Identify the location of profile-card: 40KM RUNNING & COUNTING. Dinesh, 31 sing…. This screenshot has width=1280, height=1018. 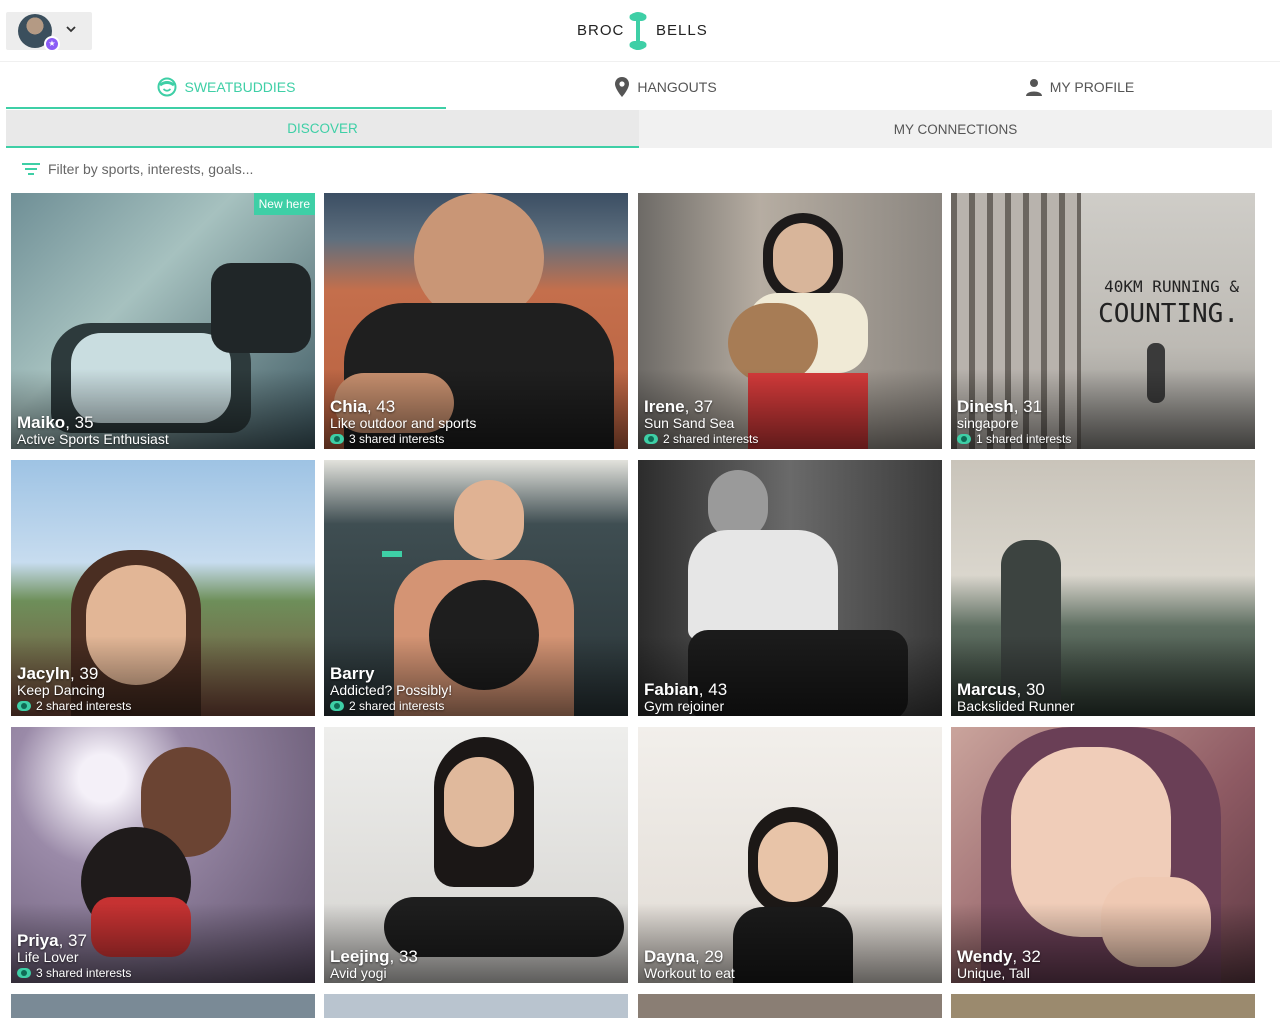
(1103, 321).